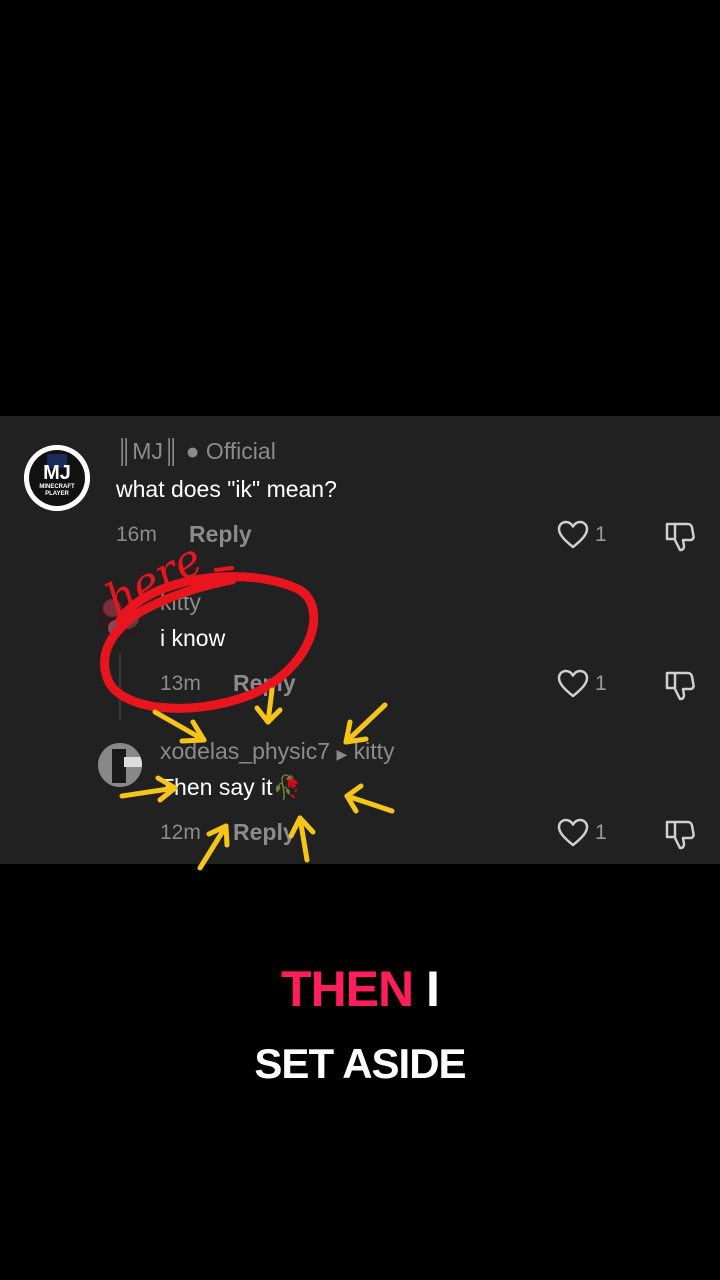 The image size is (720, 1280). Describe the element at coordinates (433, 989) in the screenshot. I see `caption-word: I` at that location.